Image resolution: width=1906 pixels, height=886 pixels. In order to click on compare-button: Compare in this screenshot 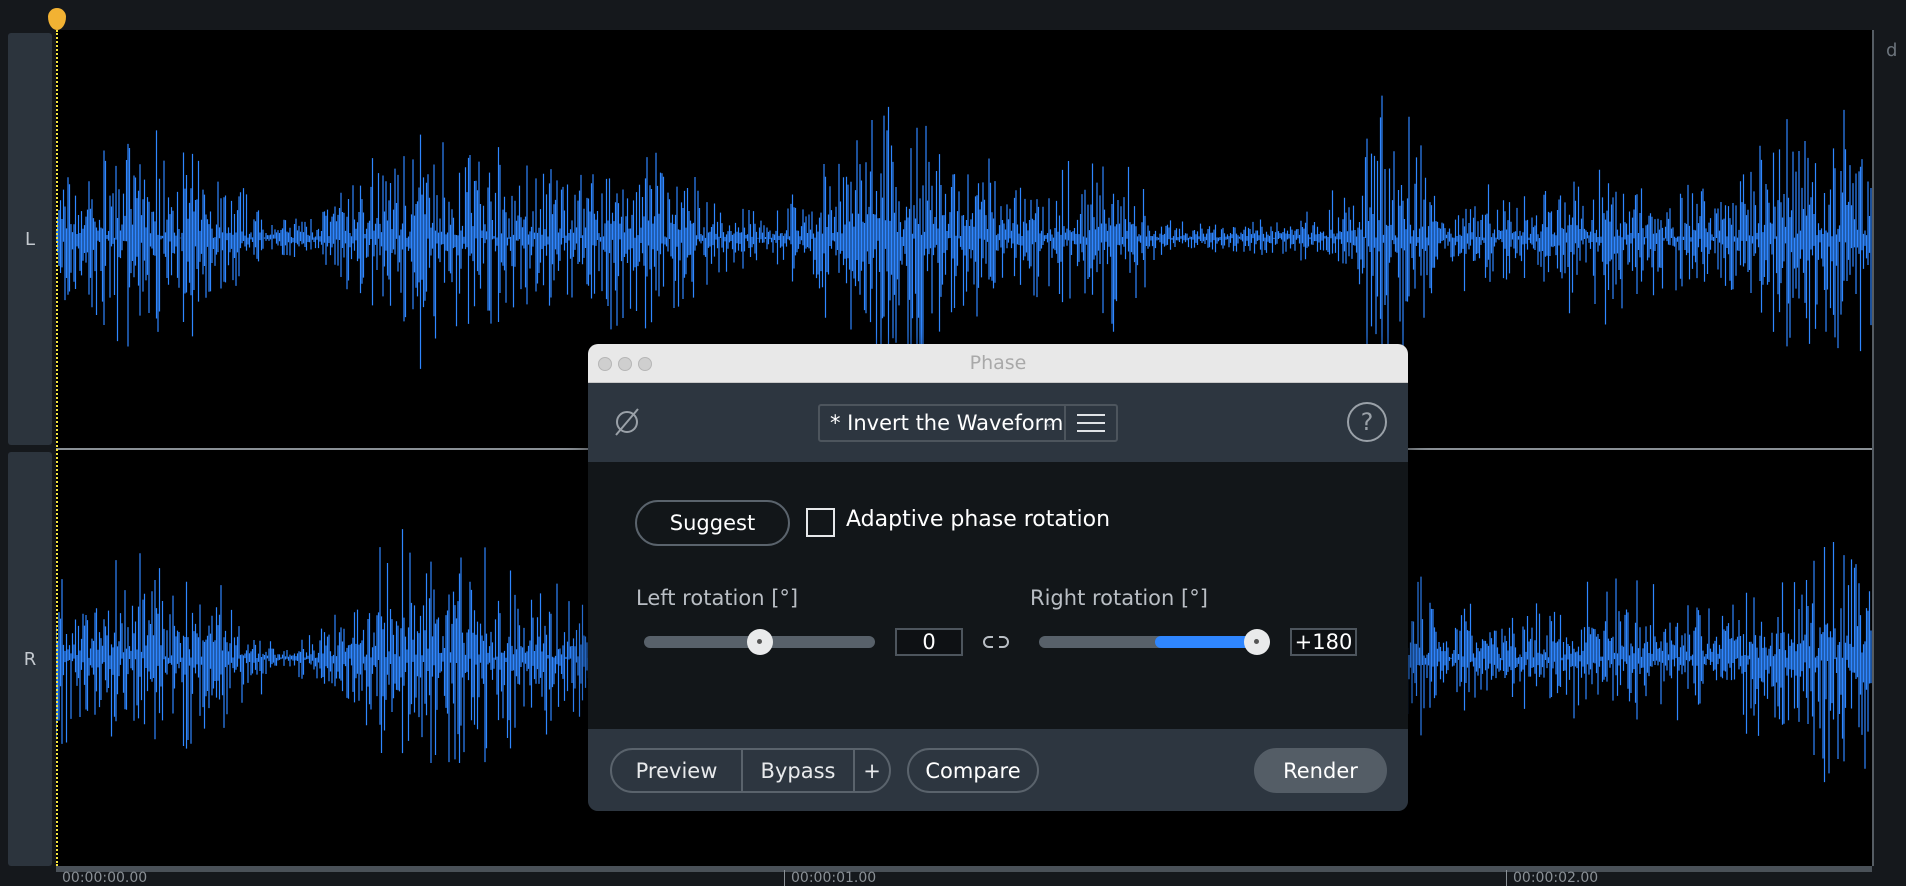, I will do `click(973, 770)`.